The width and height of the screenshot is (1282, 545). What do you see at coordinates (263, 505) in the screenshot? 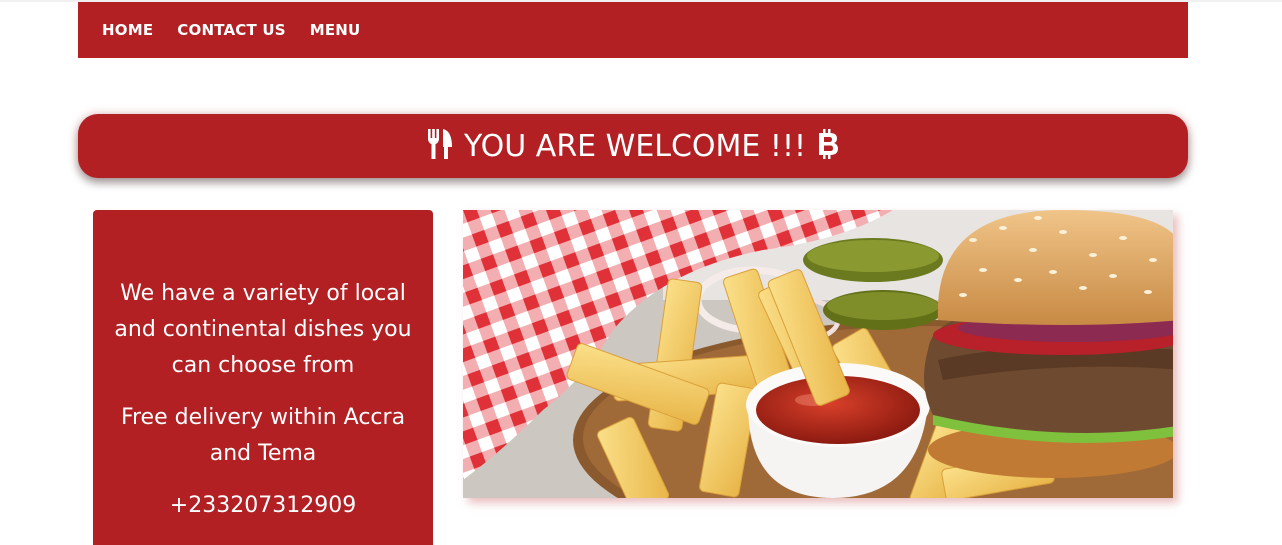
I see `info-phone-number: +233207312909` at bounding box center [263, 505].